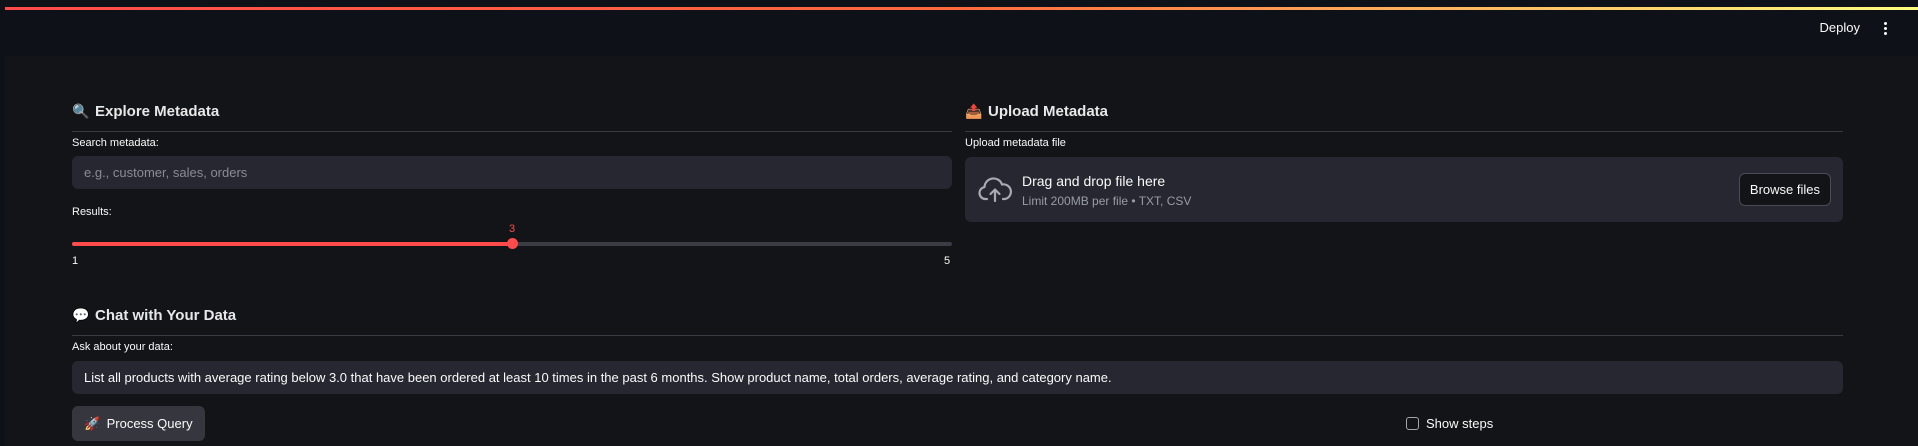  Describe the element at coordinates (75, 261) in the screenshot. I see `results-slider-min: 1` at that location.